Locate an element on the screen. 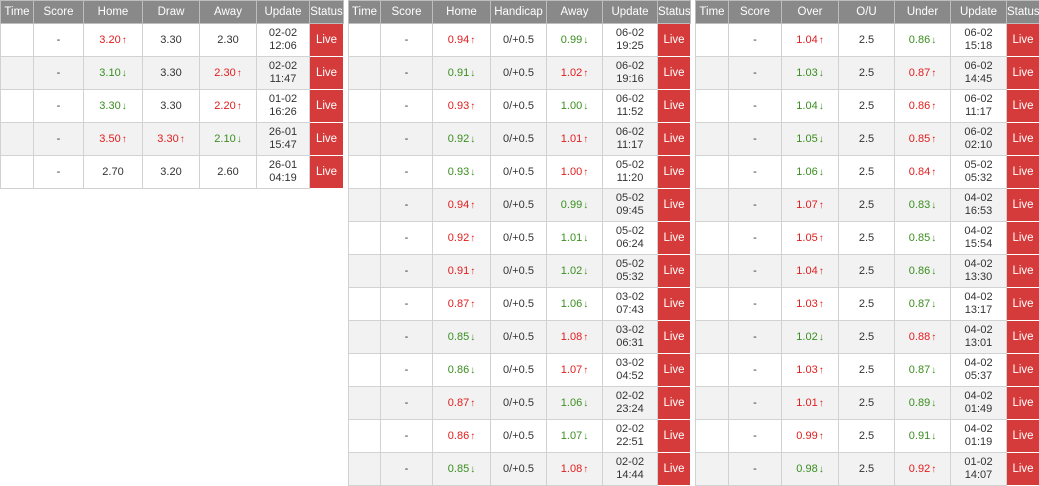 Image resolution: width=1039 pixels, height=486 pixels. update-cell: 02-0223:24 is located at coordinates (630, 403).